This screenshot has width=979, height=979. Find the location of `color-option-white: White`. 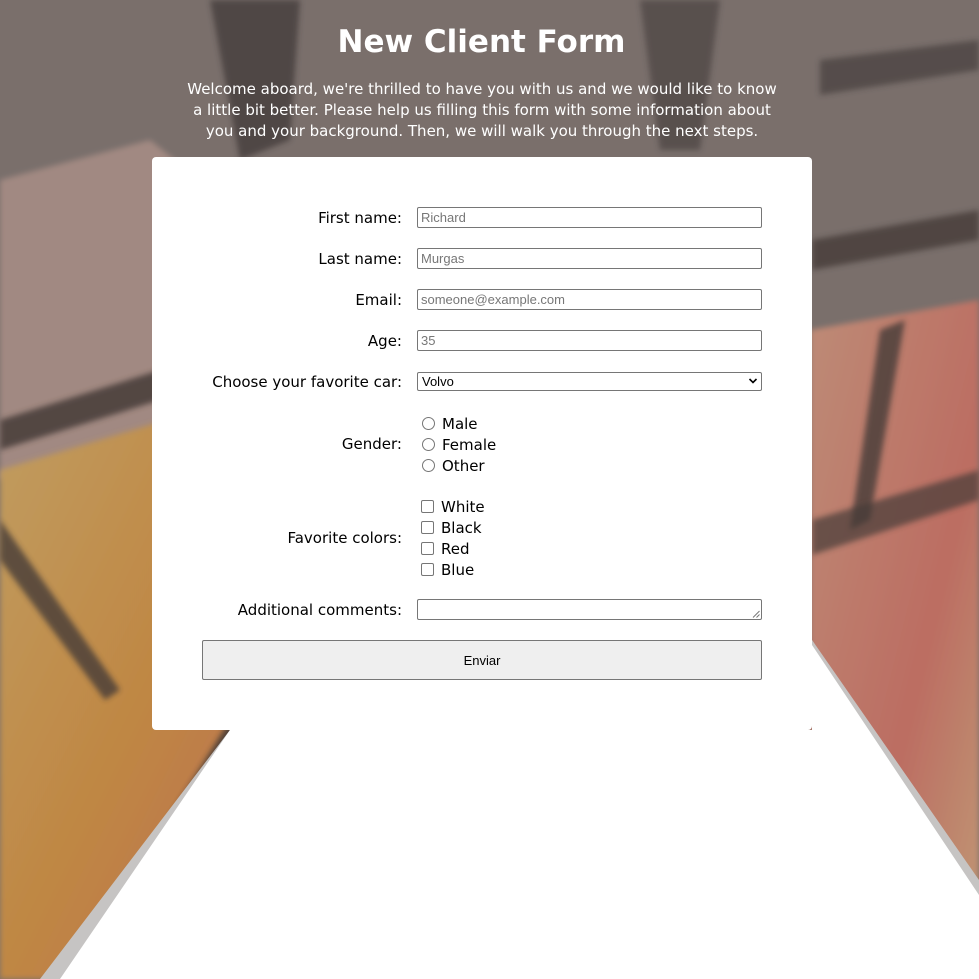

color-option-white: White is located at coordinates (453, 506).